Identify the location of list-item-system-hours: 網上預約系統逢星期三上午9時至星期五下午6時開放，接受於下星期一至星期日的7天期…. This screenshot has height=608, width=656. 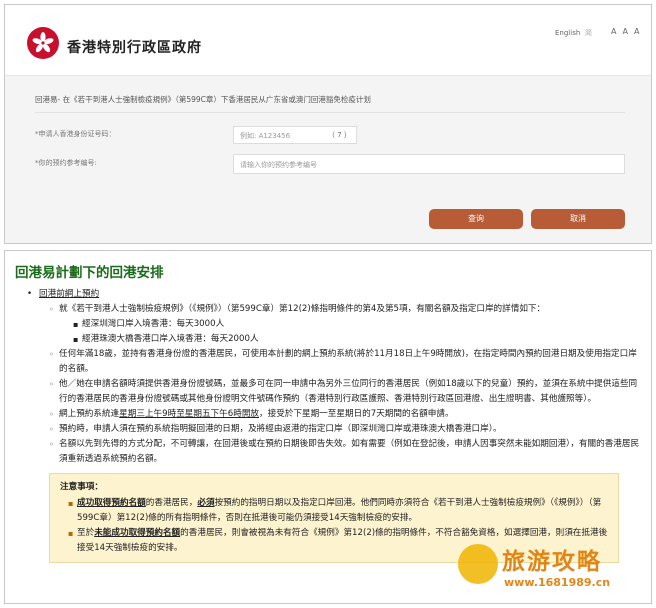
(347, 414).